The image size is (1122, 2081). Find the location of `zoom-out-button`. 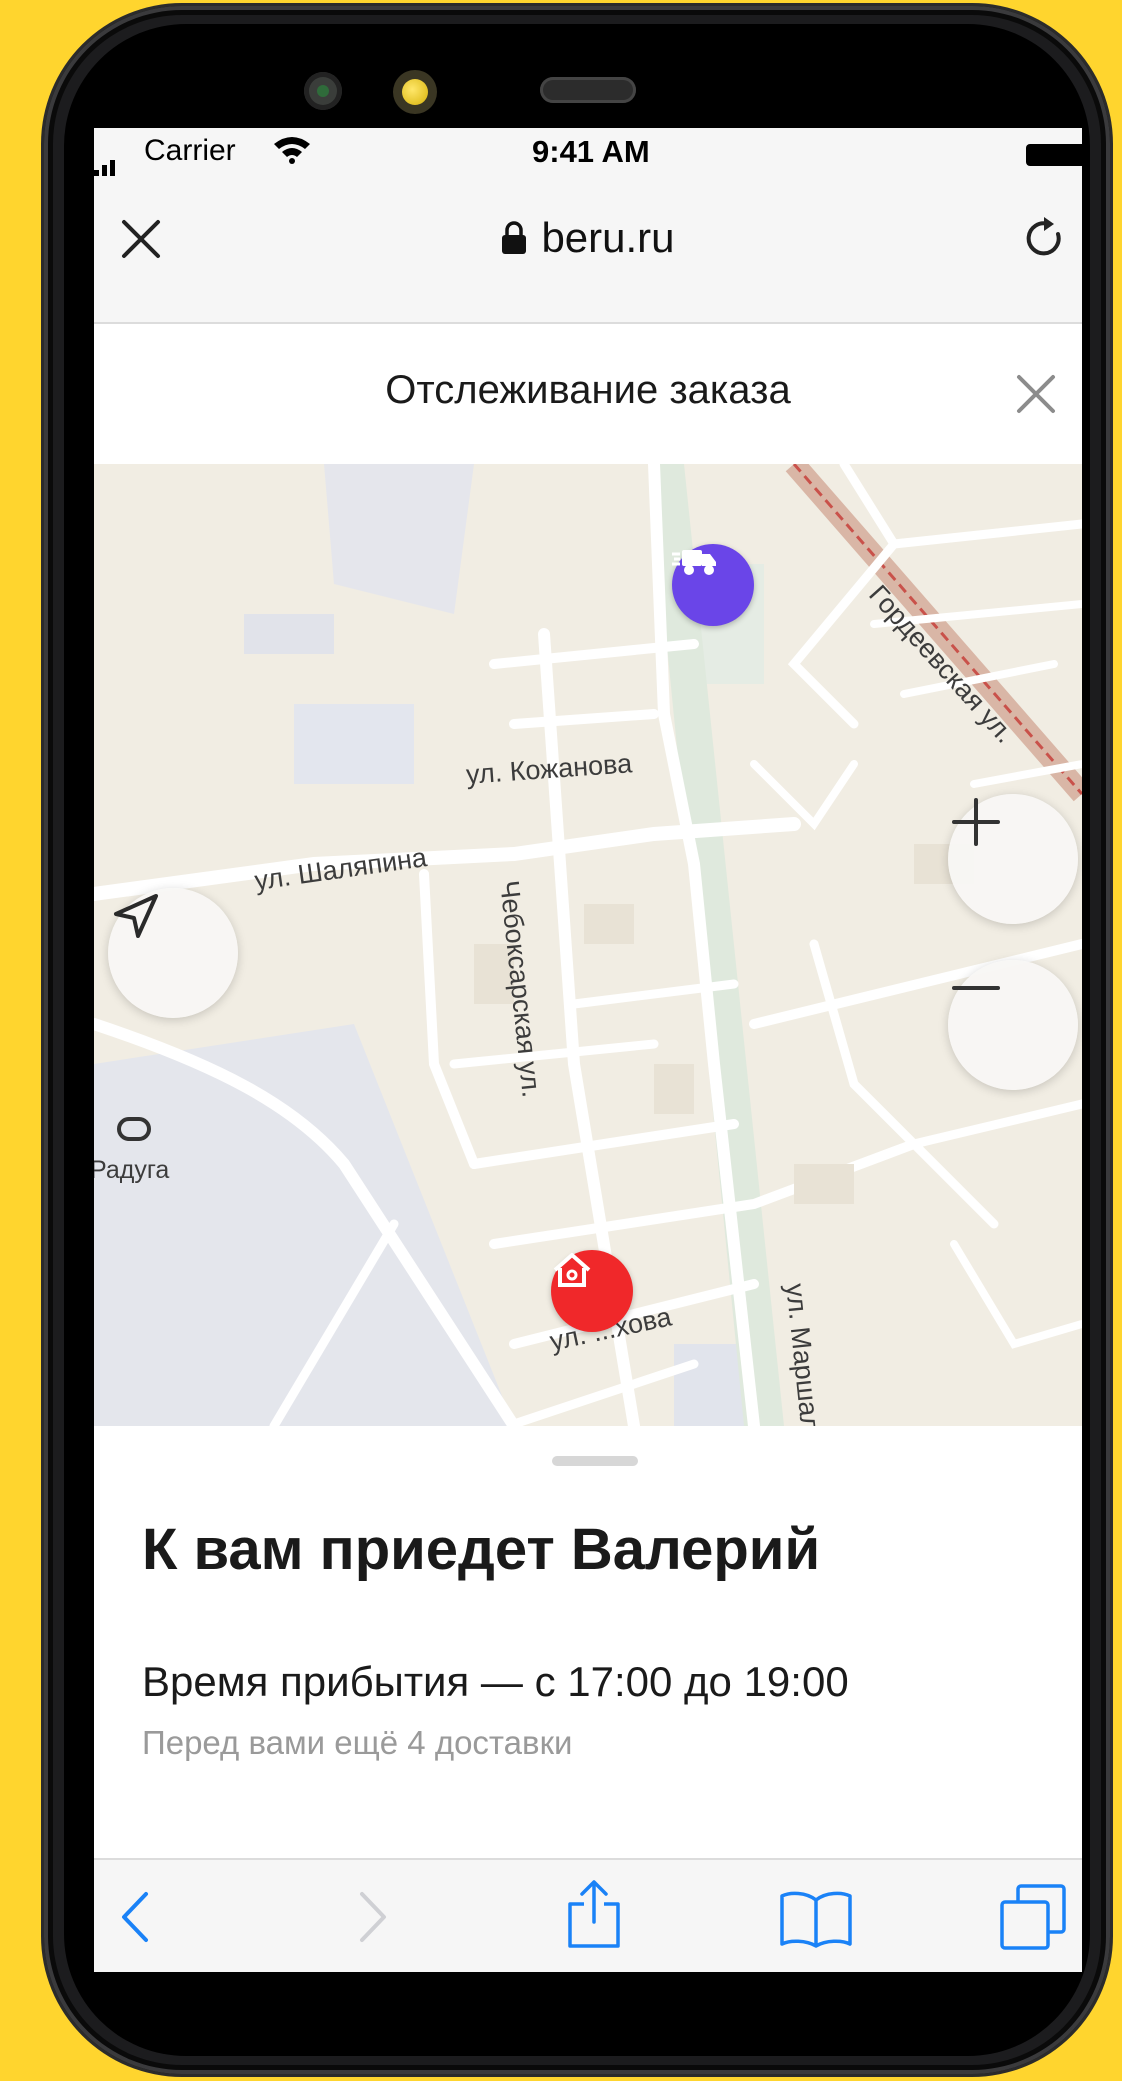

zoom-out-button is located at coordinates (1013, 1025).